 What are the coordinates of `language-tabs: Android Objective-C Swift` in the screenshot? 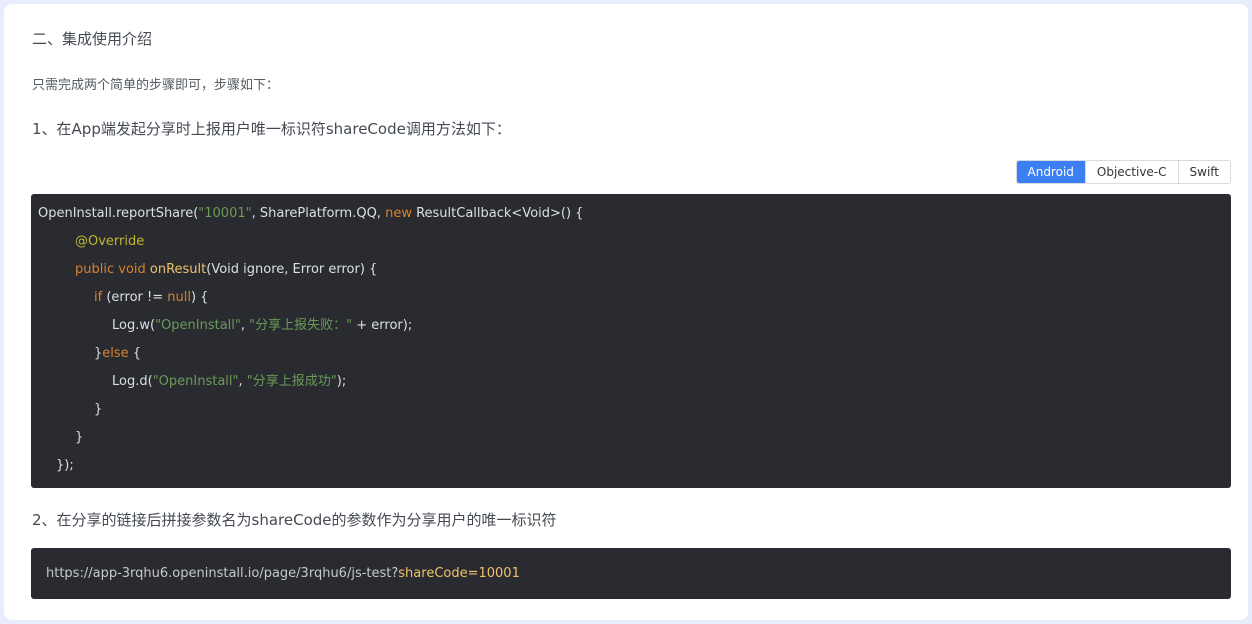 It's located at (1123, 172).